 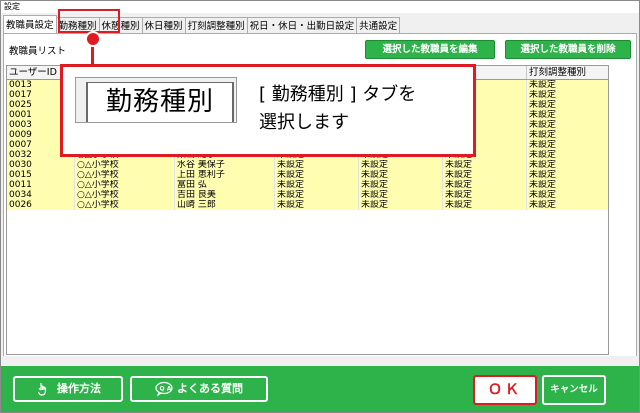 What do you see at coordinates (93, 39) in the screenshot?
I see `callout-pointer-dot` at bounding box center [93, 39].